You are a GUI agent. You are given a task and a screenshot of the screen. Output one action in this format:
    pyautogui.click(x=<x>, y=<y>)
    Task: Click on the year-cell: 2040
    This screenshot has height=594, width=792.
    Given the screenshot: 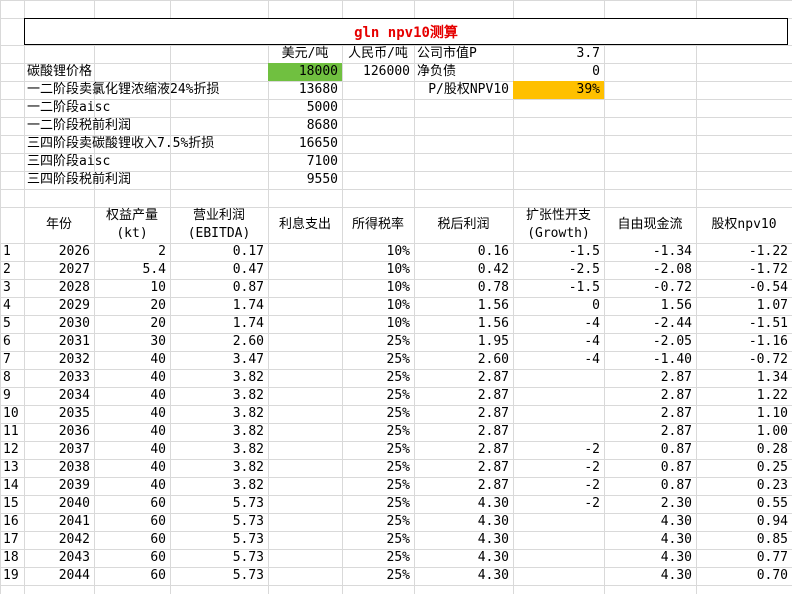 What is the action you would take?
    pyautogui.click(x=59, y=504)
    